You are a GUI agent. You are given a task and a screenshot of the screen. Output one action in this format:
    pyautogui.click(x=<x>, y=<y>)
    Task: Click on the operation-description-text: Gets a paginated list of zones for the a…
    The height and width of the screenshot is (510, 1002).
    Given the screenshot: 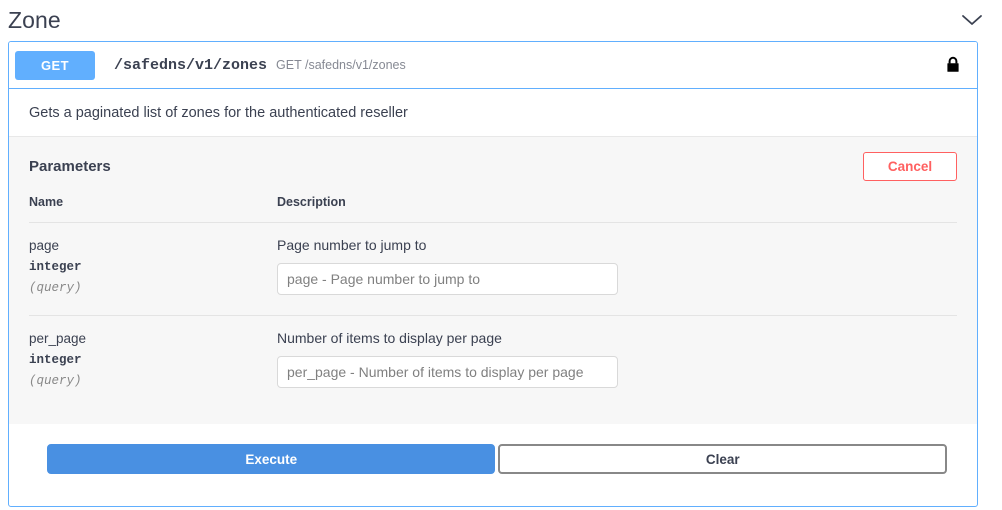 What is the action you would take?
    pyautogui.click(x=218, y=112)
    